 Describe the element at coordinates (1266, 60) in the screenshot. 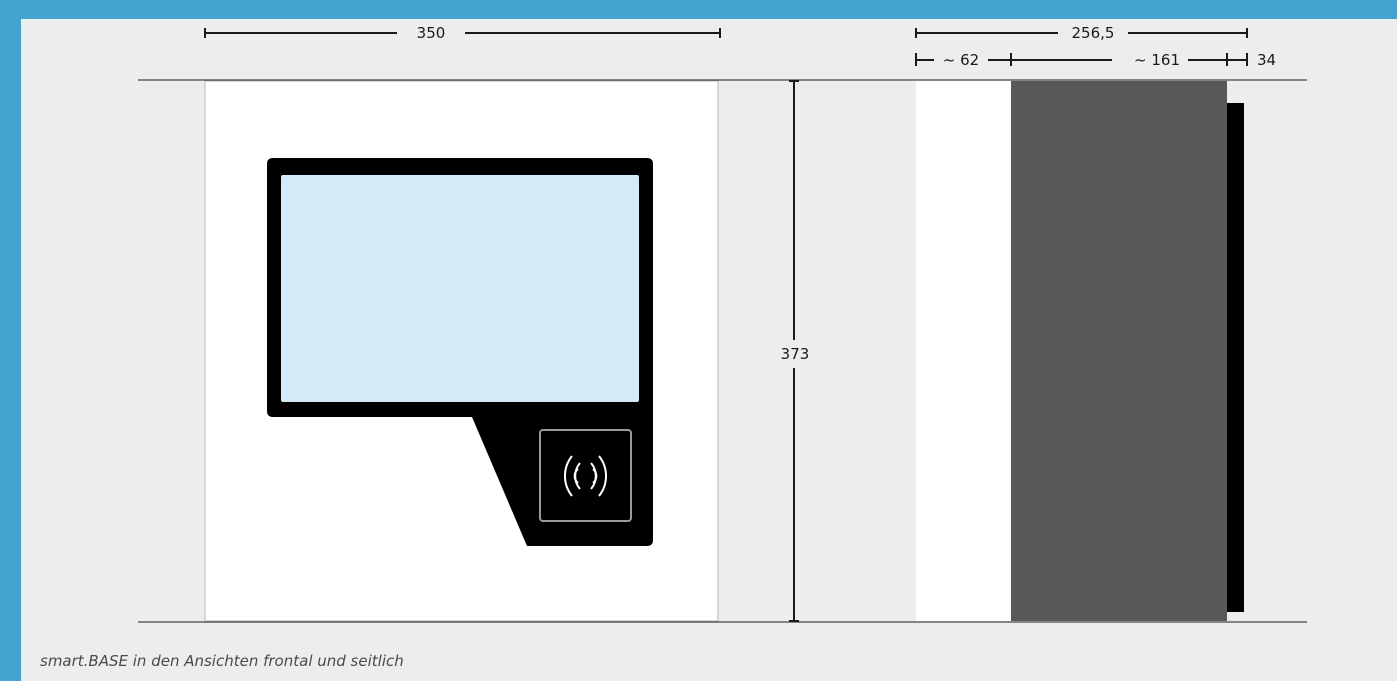

I see `dimension-label-side-back: 34` at that location.